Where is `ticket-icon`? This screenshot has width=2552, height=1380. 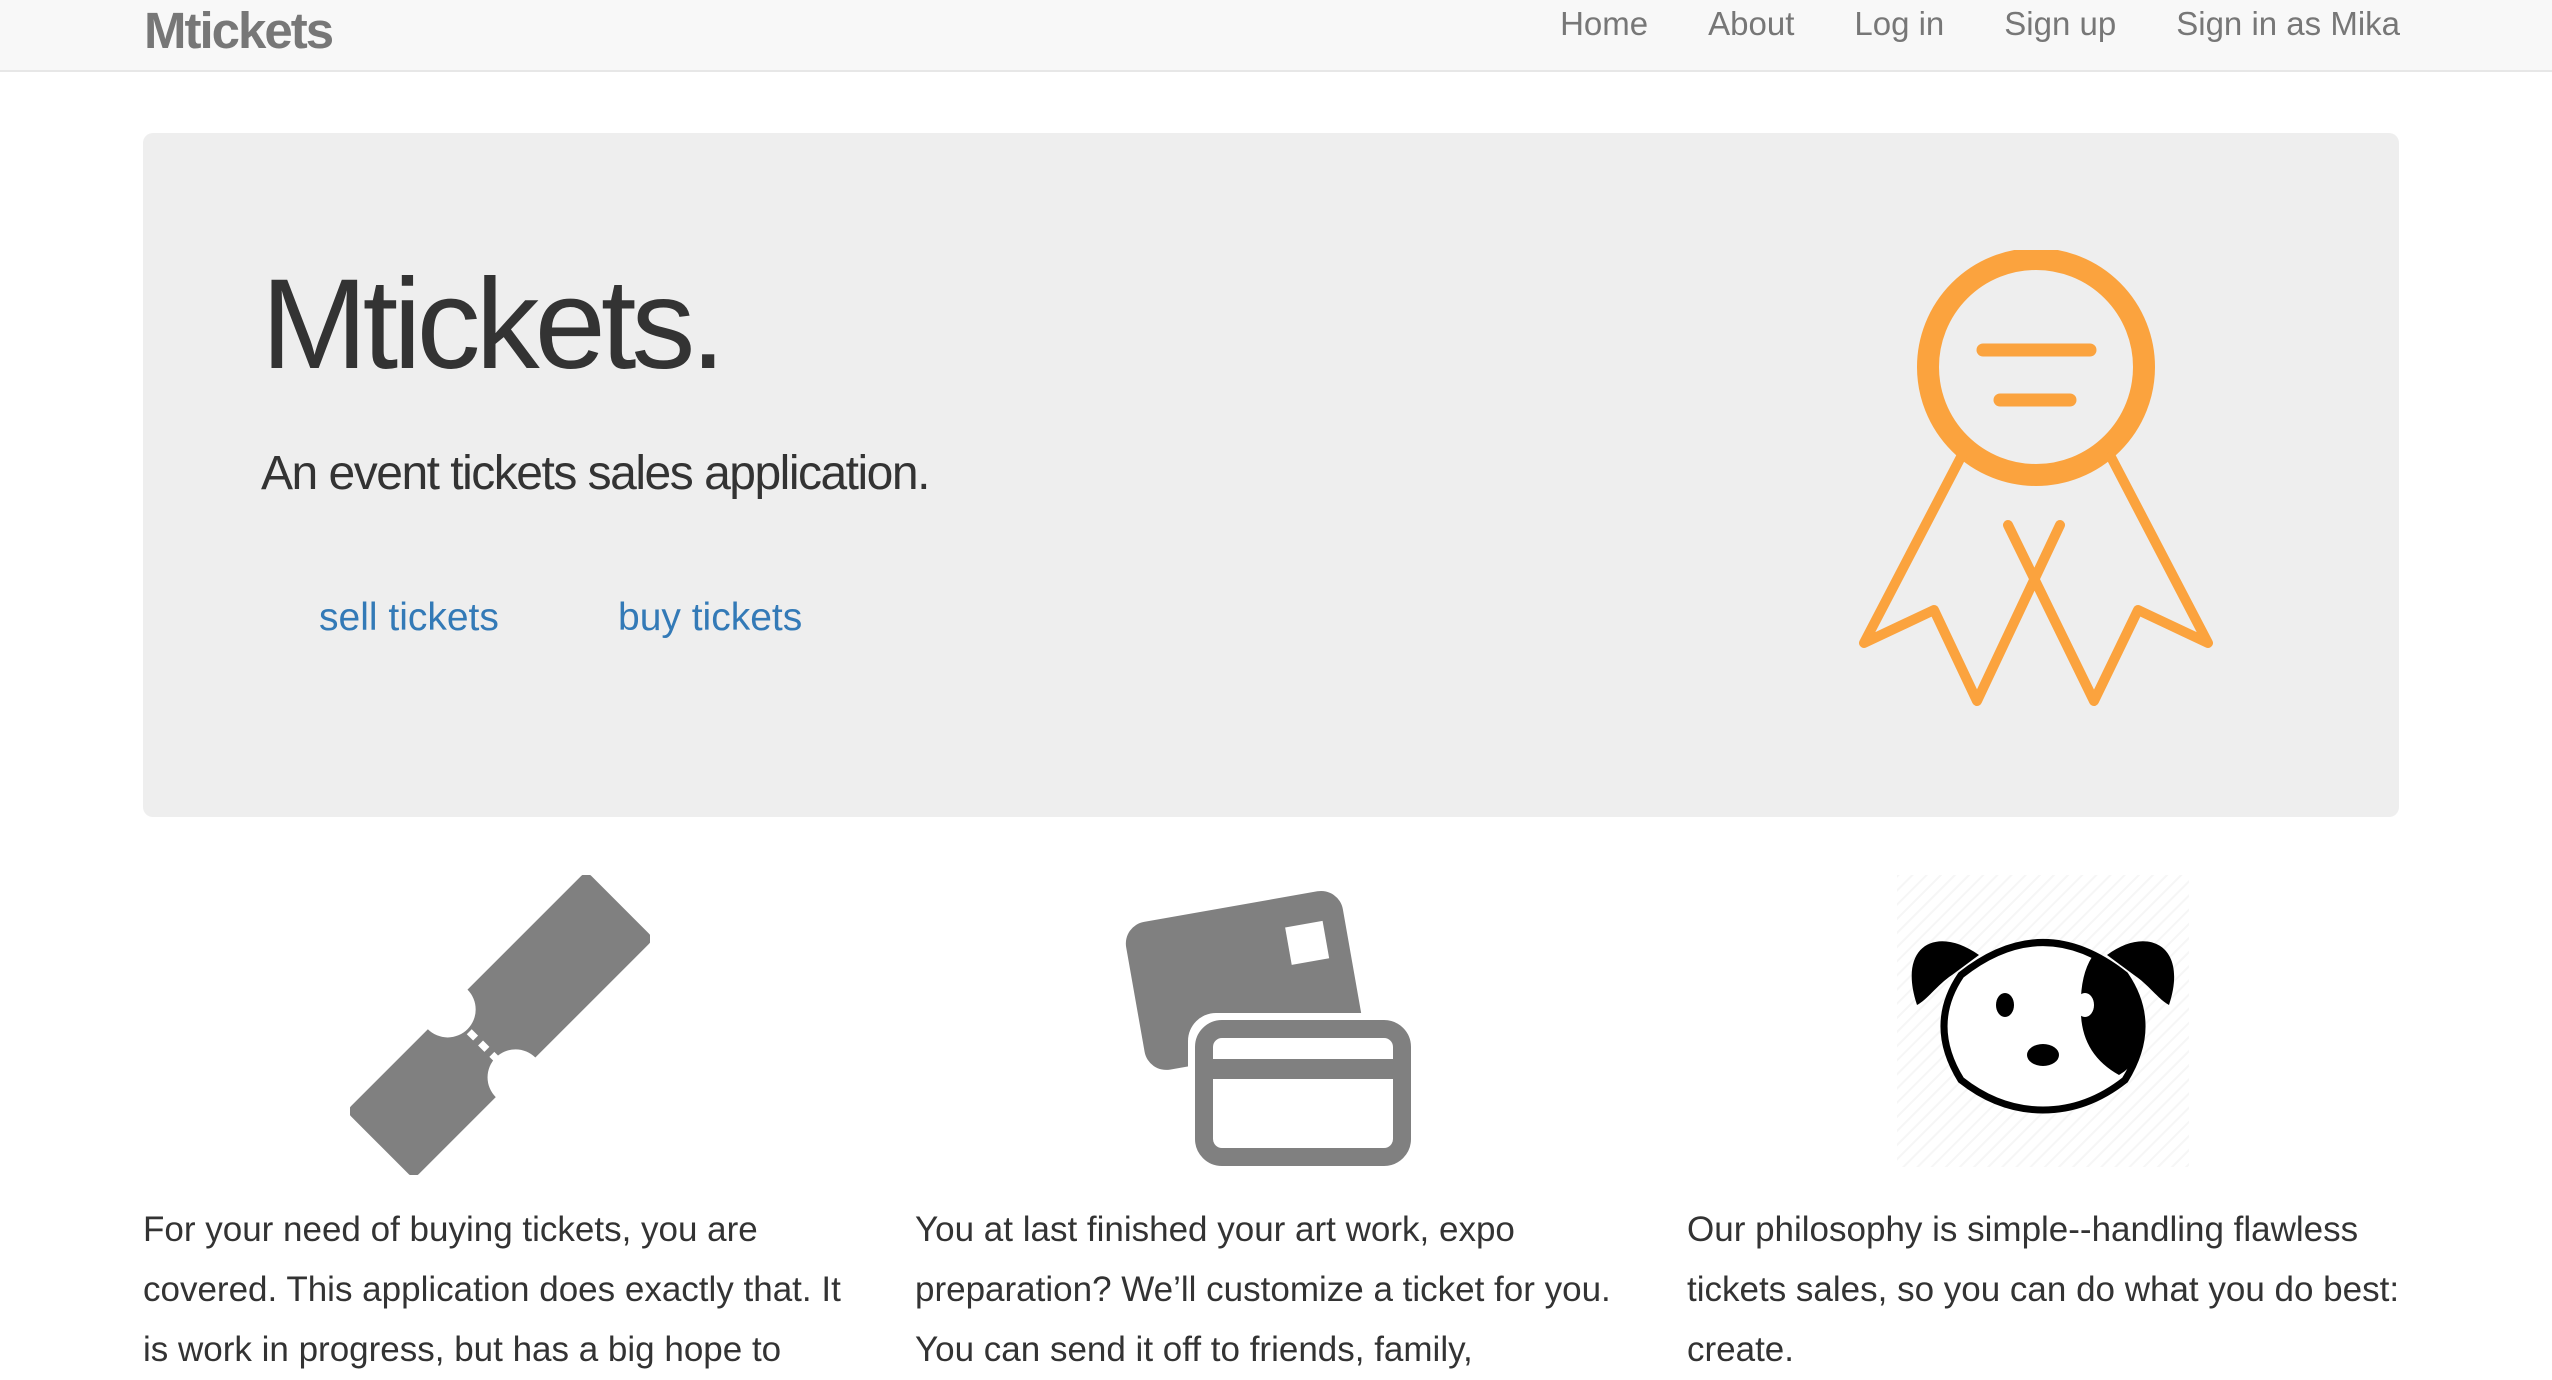
ticket-icon is located at coordinates (500, 1025).